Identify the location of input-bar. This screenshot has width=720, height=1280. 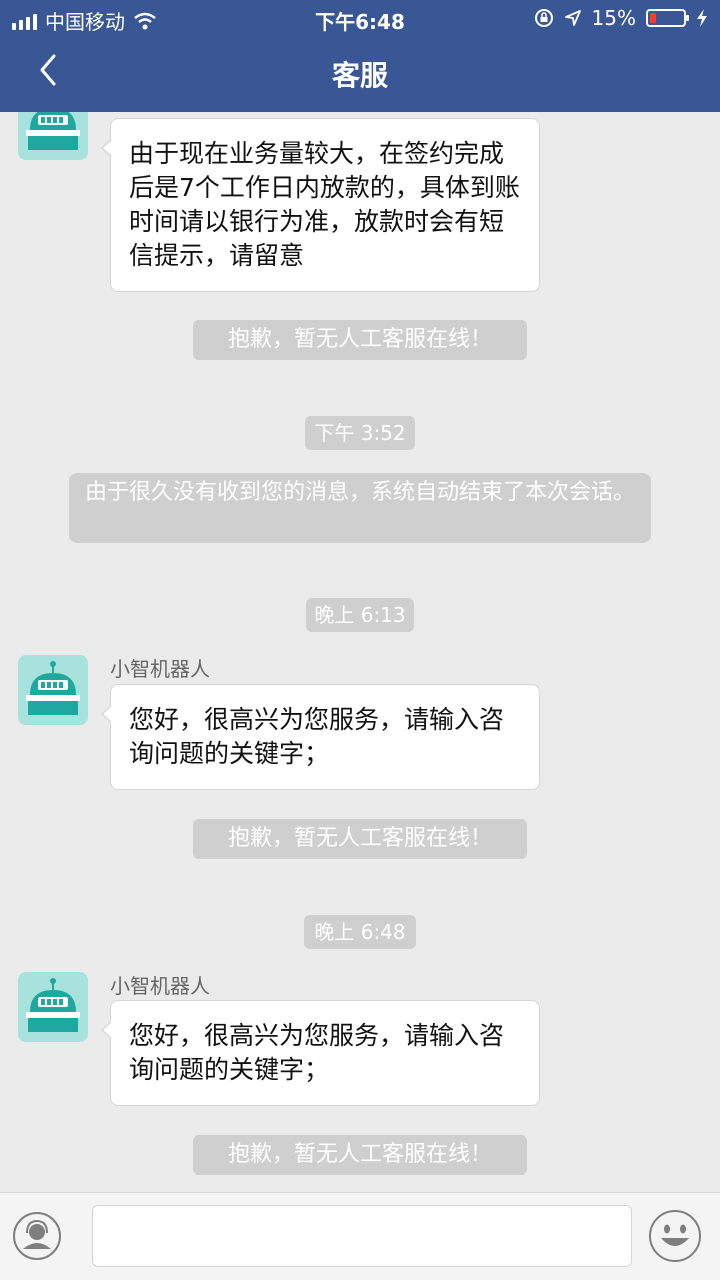
(360, 1236).